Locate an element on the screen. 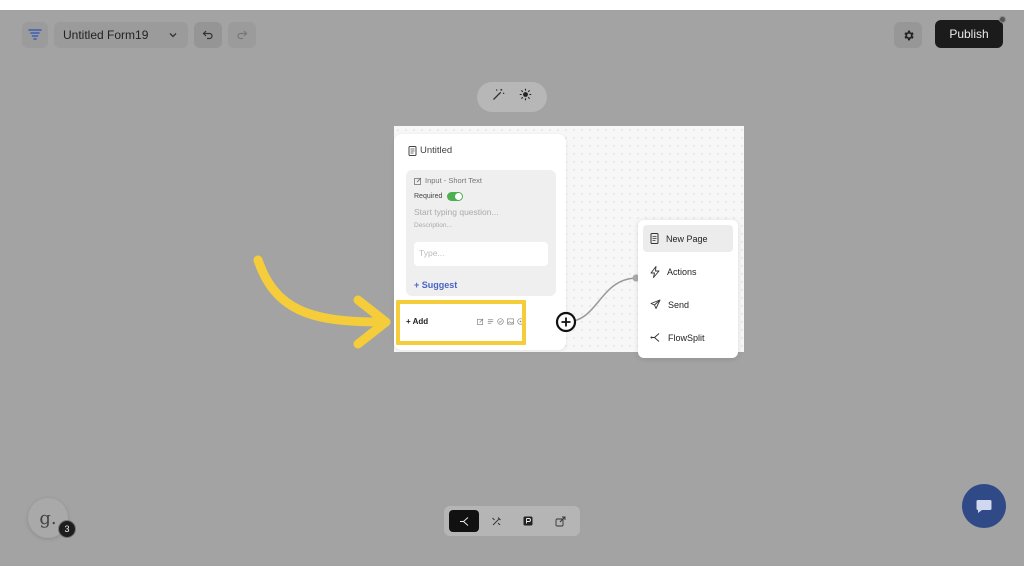 The image size is (1024, 576). notification-badge: 3 is located at coordinates (67, 529).